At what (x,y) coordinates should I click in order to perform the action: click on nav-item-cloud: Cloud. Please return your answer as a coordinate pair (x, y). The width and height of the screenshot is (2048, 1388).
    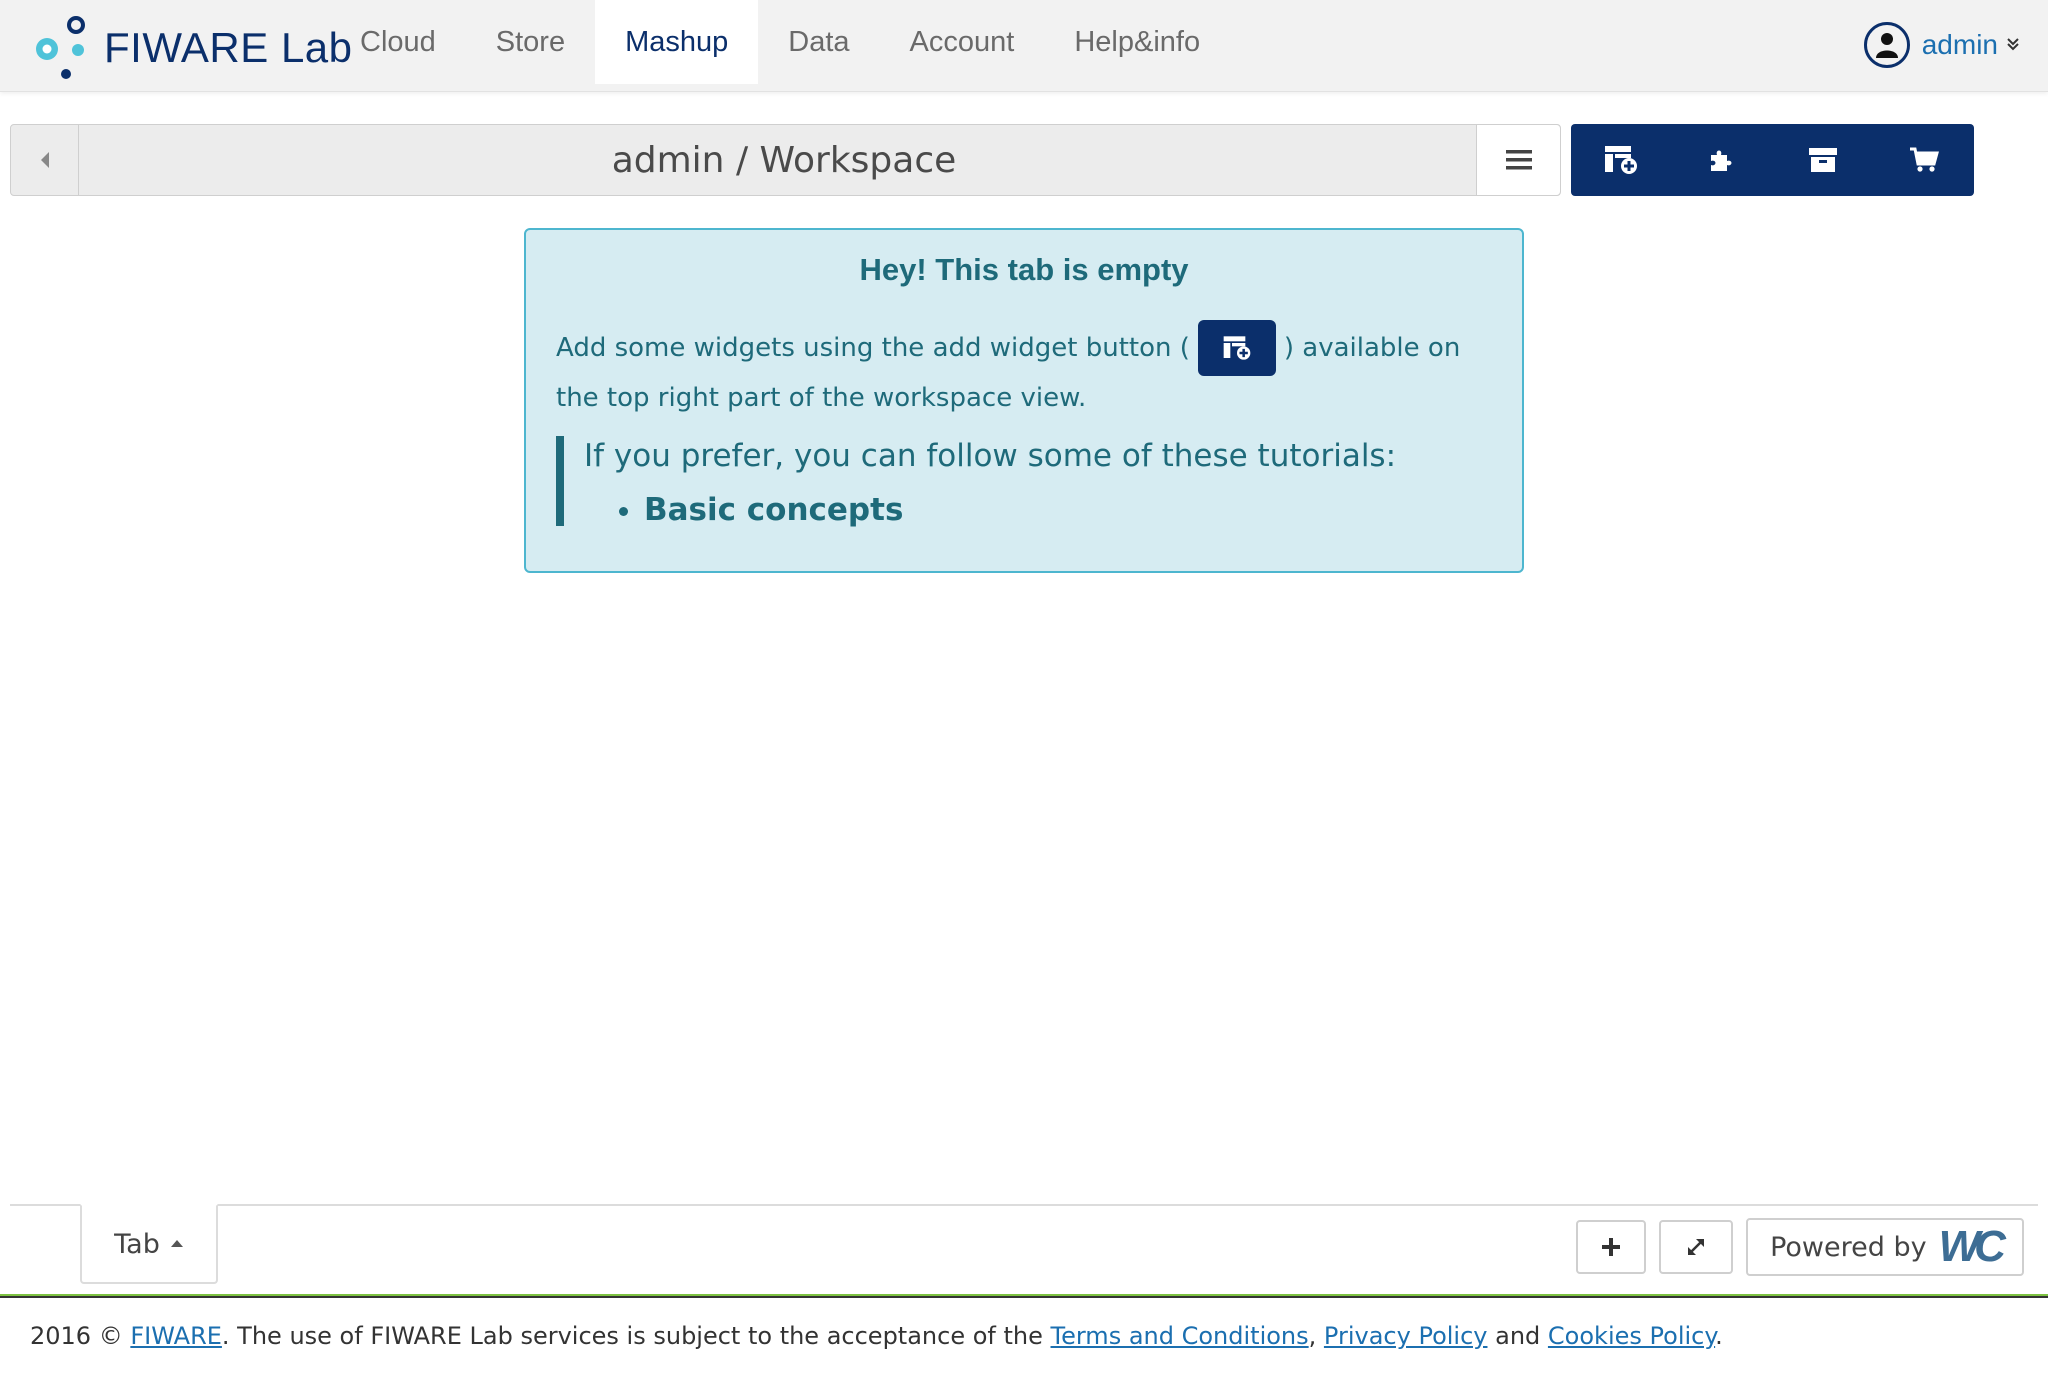
    Looking at the image, I should click on (398, 42).